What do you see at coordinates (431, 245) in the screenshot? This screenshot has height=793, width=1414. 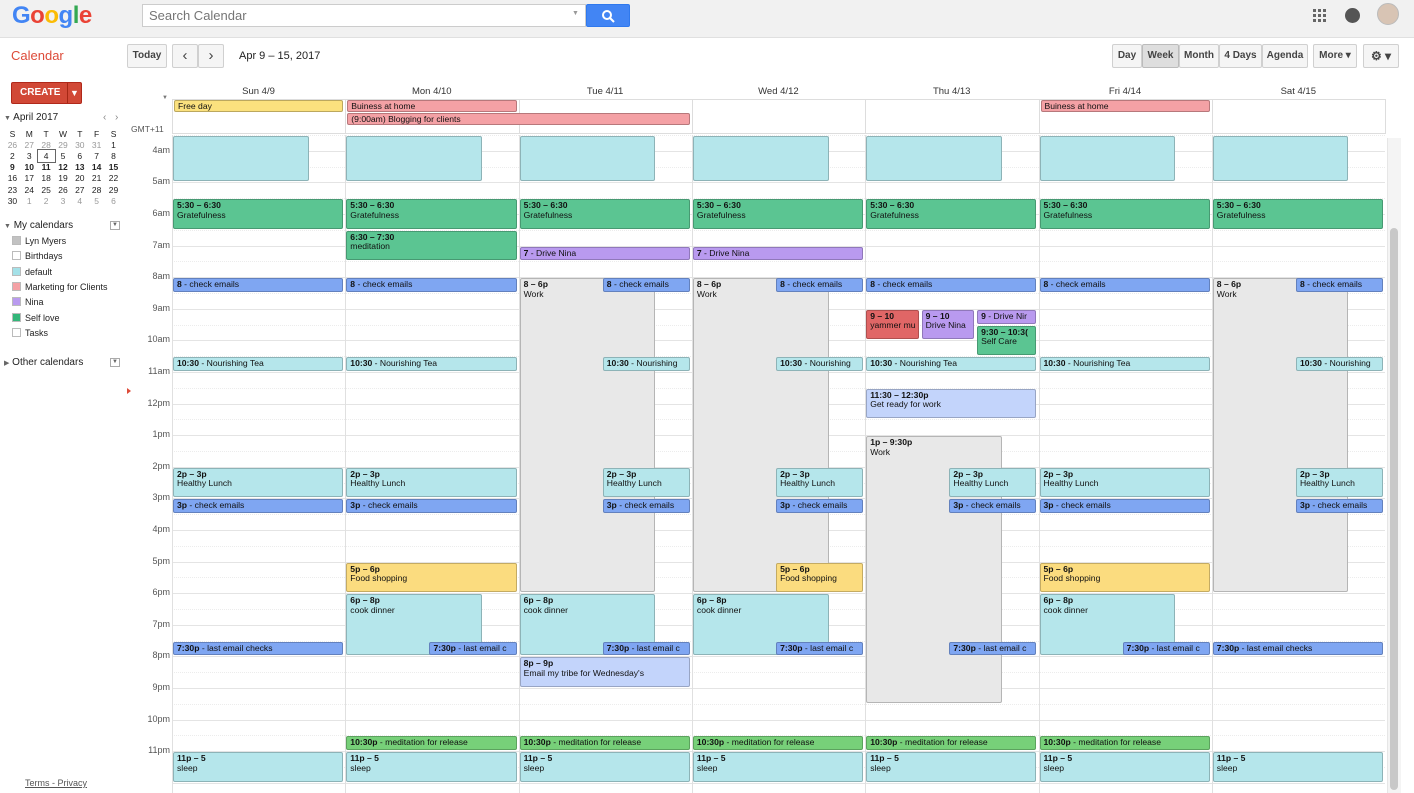 I see `calendar-event: 6:30 – 7:30 meditation` at bounding box center [431, 245].